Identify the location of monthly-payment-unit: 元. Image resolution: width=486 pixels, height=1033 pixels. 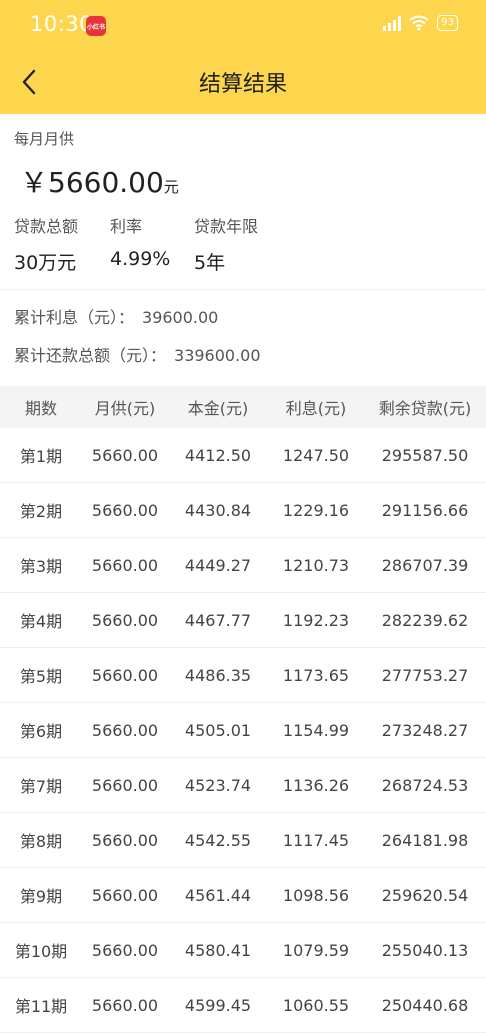
(171, 187).